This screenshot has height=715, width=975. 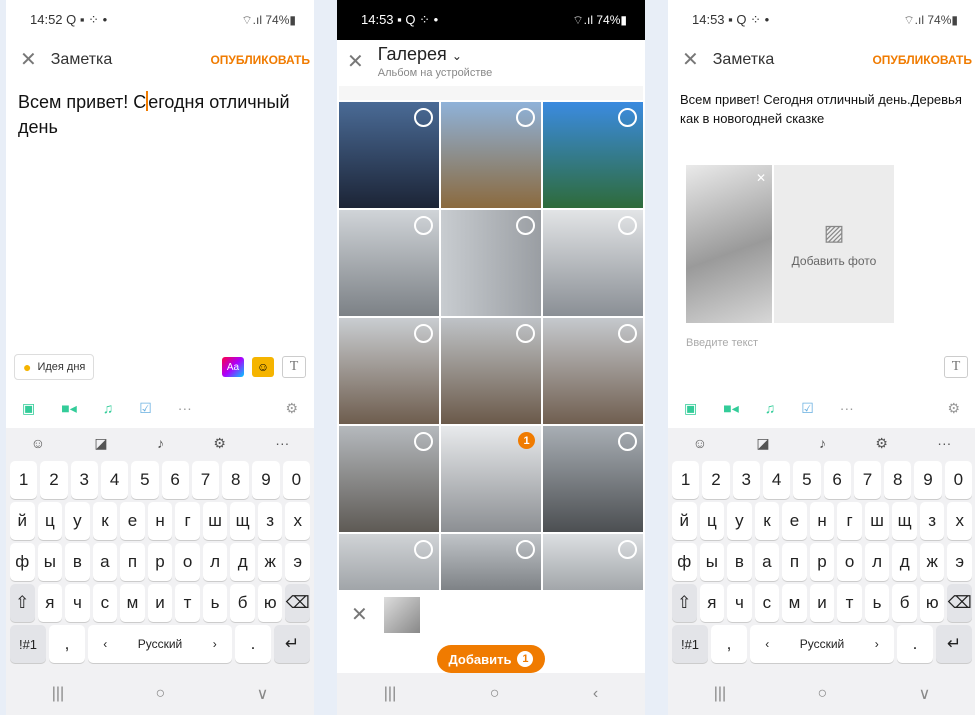 What do you see at coordinates (132, 562) in the screenshot?
I see `key: п` at bounding box center [132, 562].